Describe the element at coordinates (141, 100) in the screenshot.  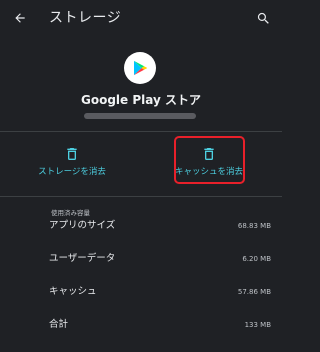
I see `app-name: Google Play ストア` at that location.